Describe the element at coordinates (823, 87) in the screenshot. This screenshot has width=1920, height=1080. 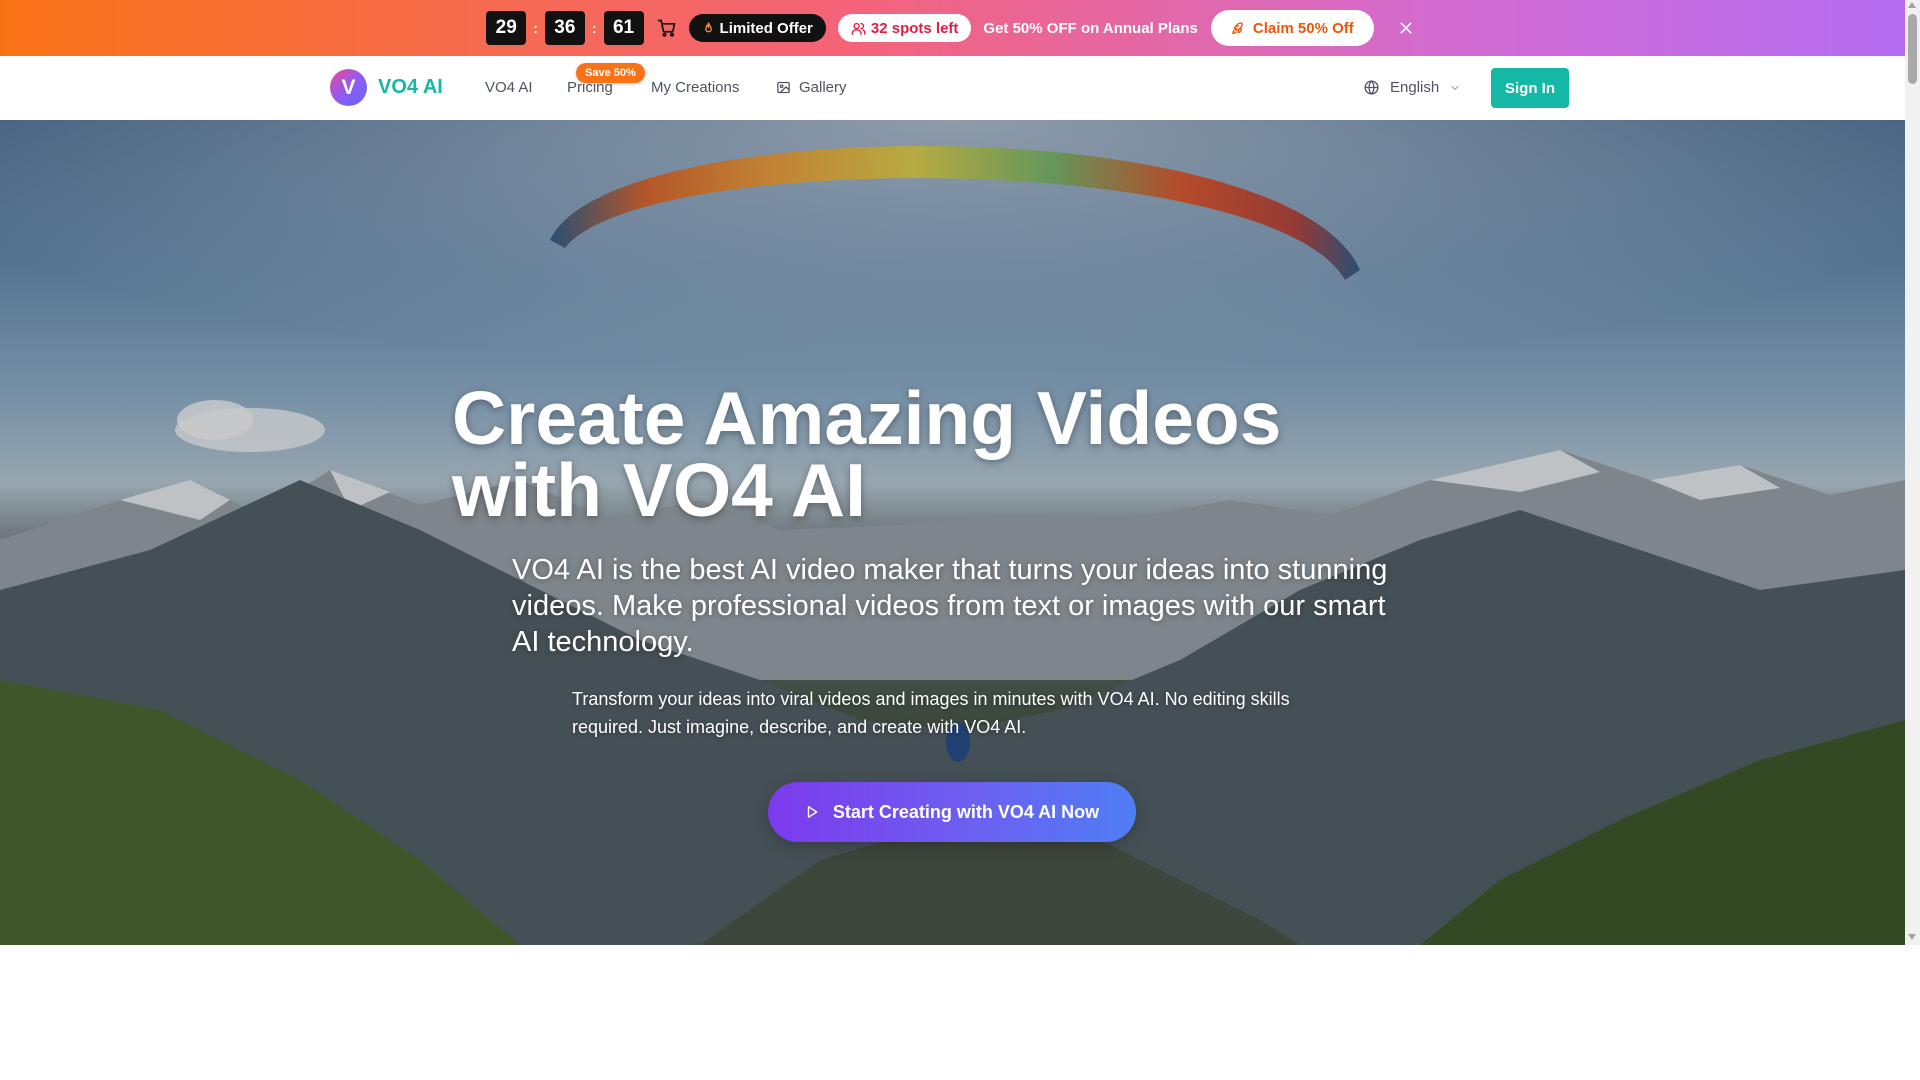
I see `gallery-label: Gallery` at that location.